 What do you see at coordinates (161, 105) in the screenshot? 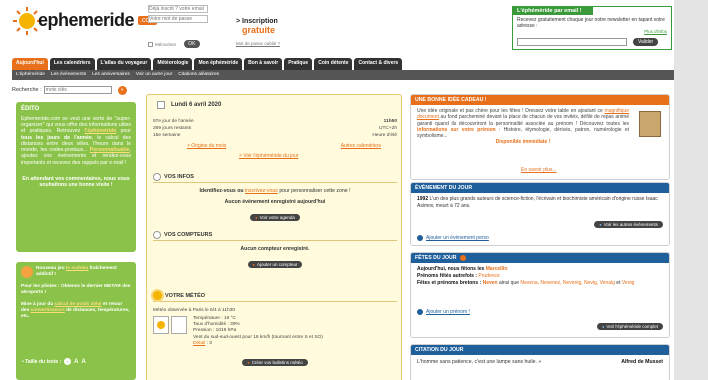
I see `calendar-icon` at bounding box center [161, 105].